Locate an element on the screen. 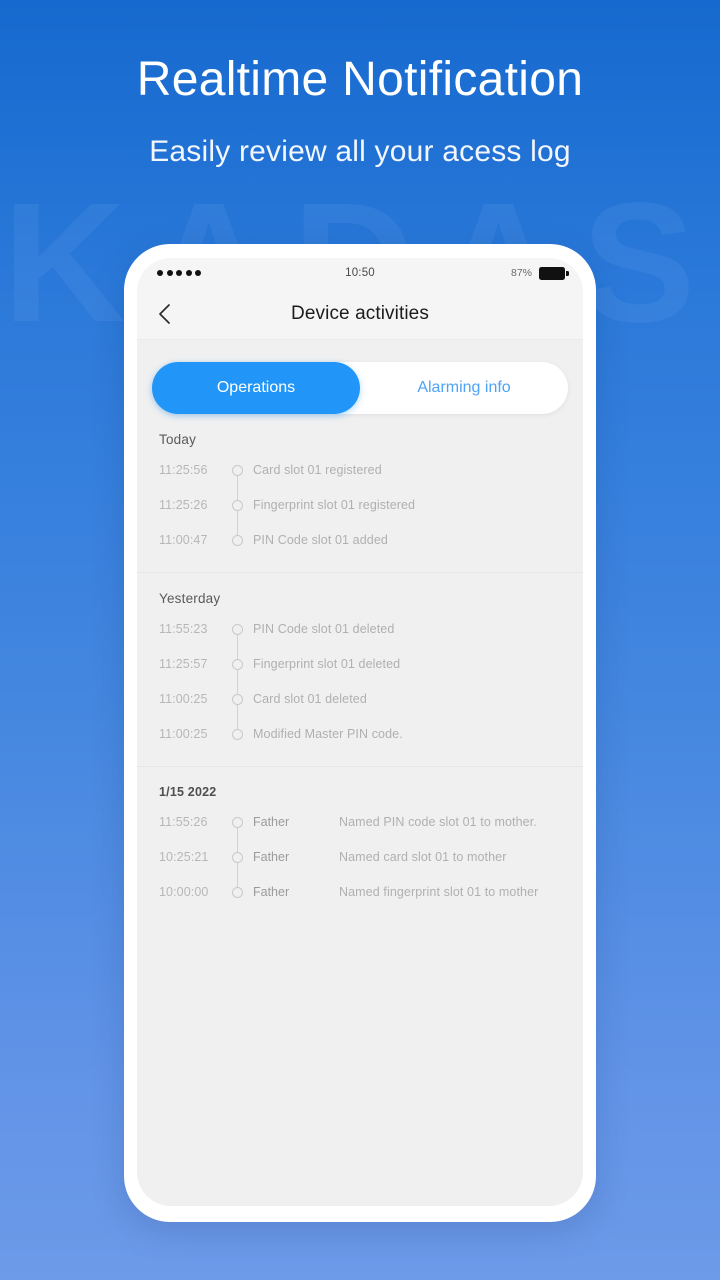  activity-description: Named fingerprint slot 01 to mother is located at coordinates (439, 892).